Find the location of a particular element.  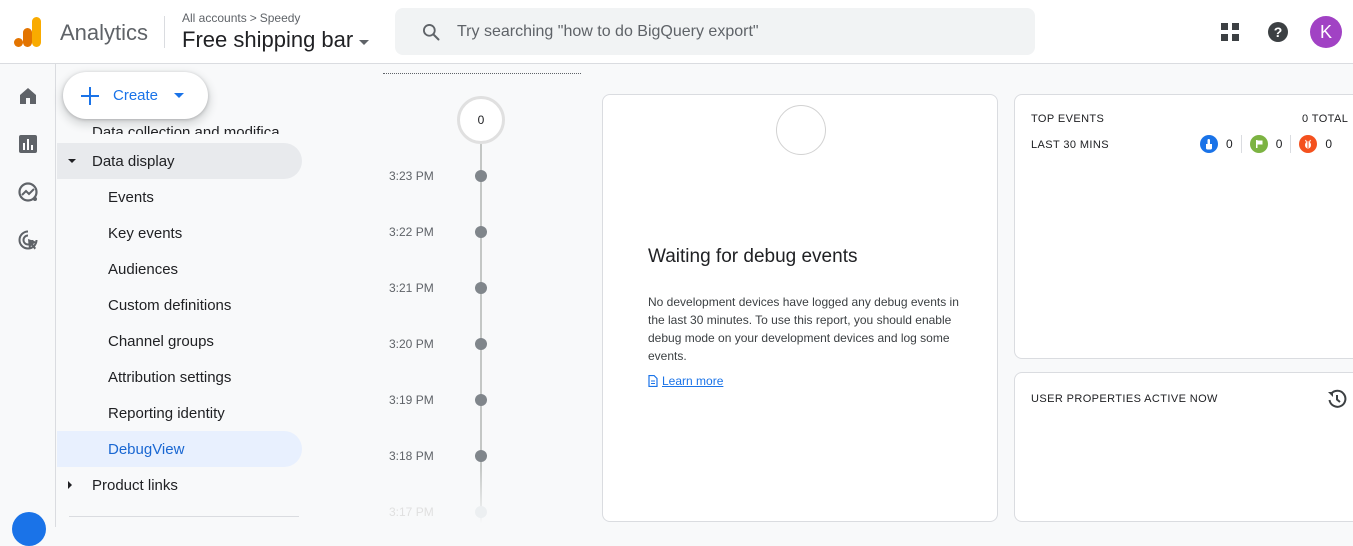

top-events-total: 0 TOTAL is located at coordinates (1325, 119).